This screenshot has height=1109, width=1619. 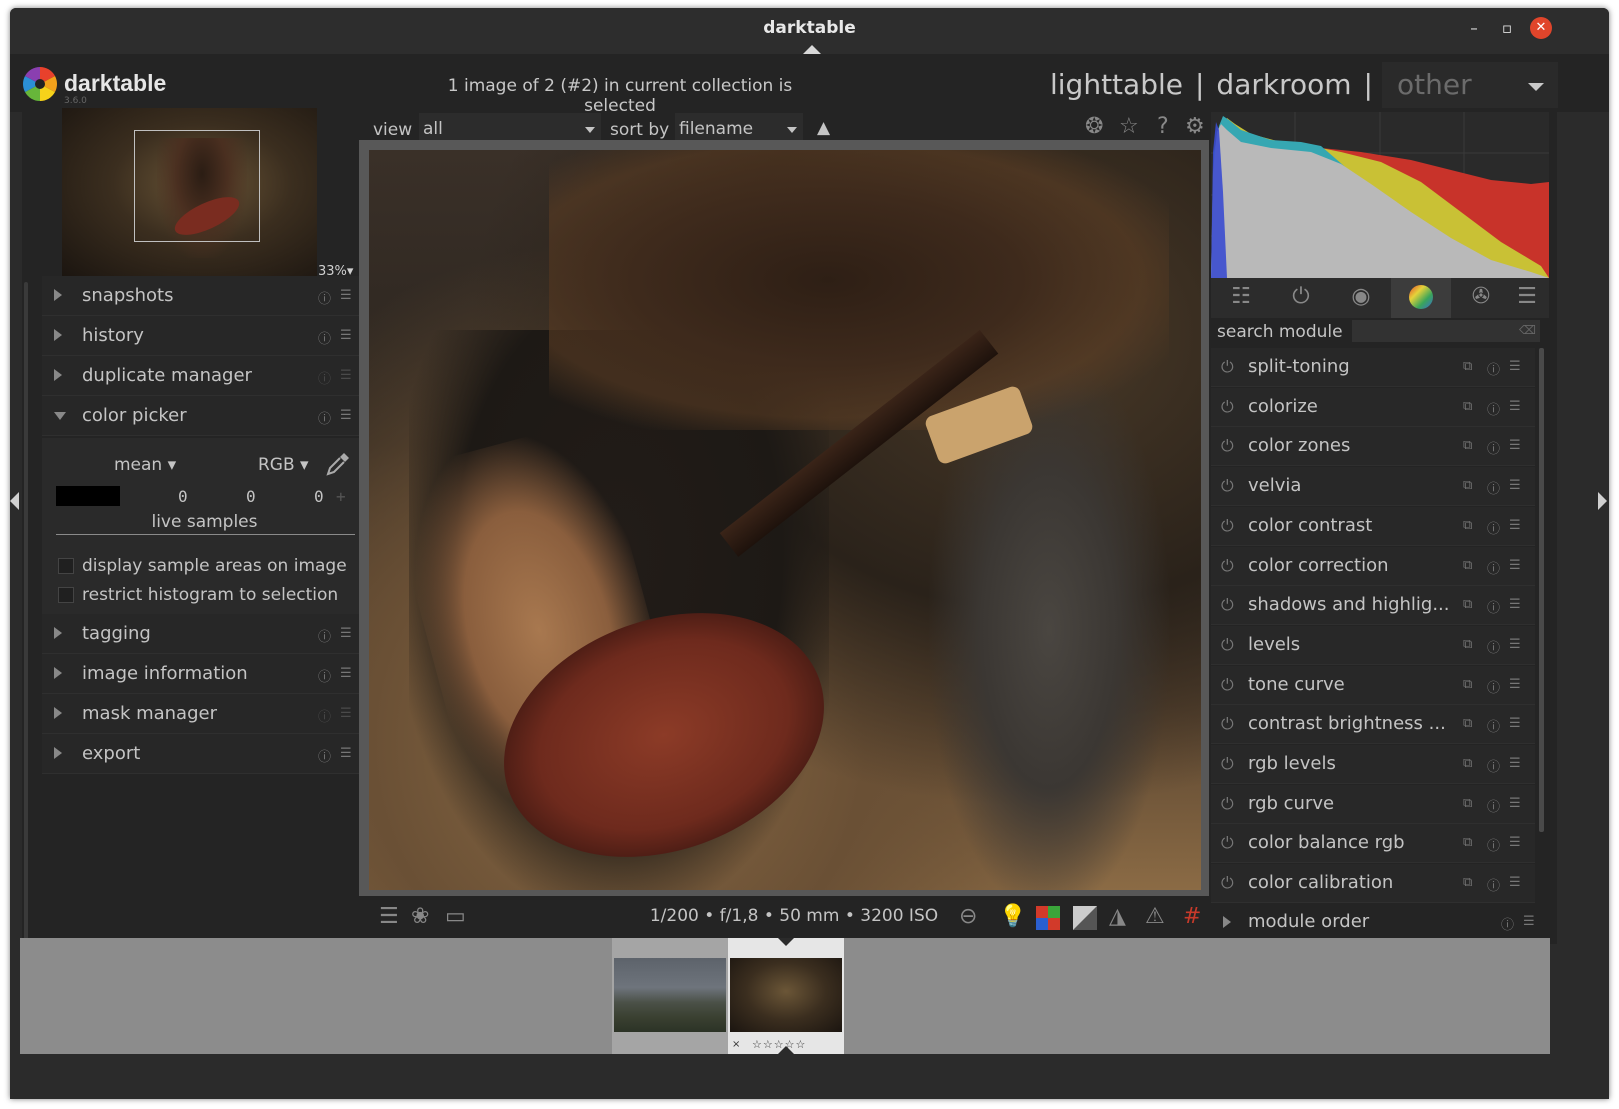 What do you see at coordinates (204, 296) in the screenshot?
I see `module-snapshots: snapshots ⓘ ☰` at bounding box center [204, 296].